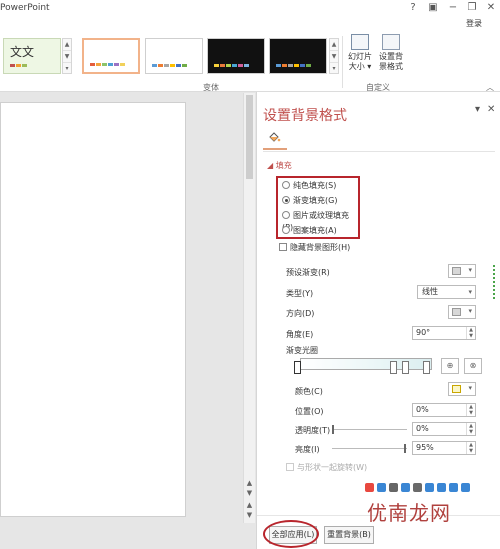  I want to click on theme-style-sample: 文文, so click(32, 56).